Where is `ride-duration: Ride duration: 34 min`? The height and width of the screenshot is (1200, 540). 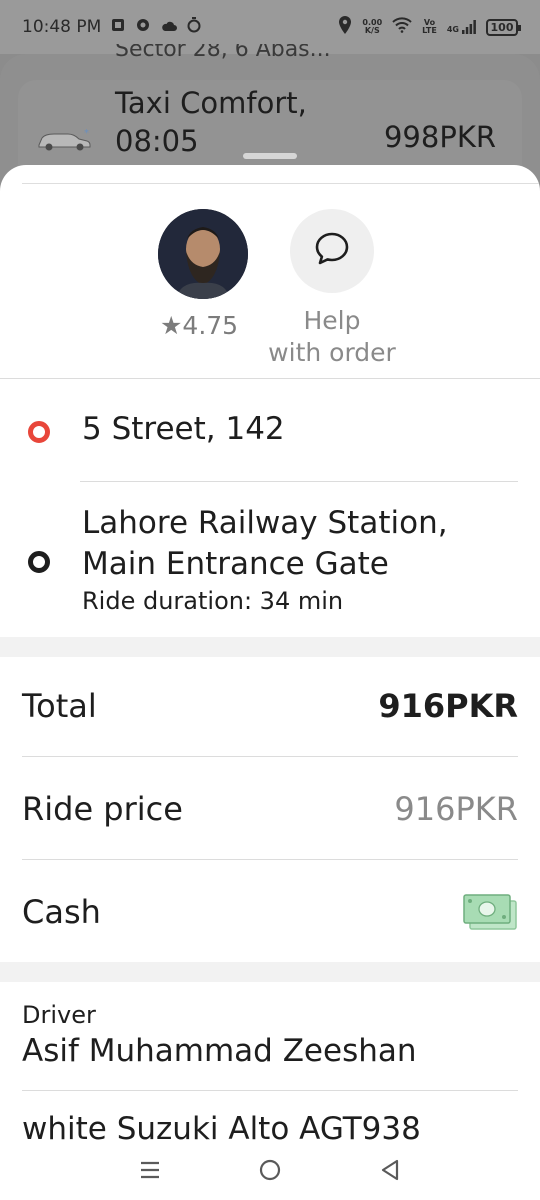
ride-duration: Ride duration: 34 min is located at coordinates (213, 601).